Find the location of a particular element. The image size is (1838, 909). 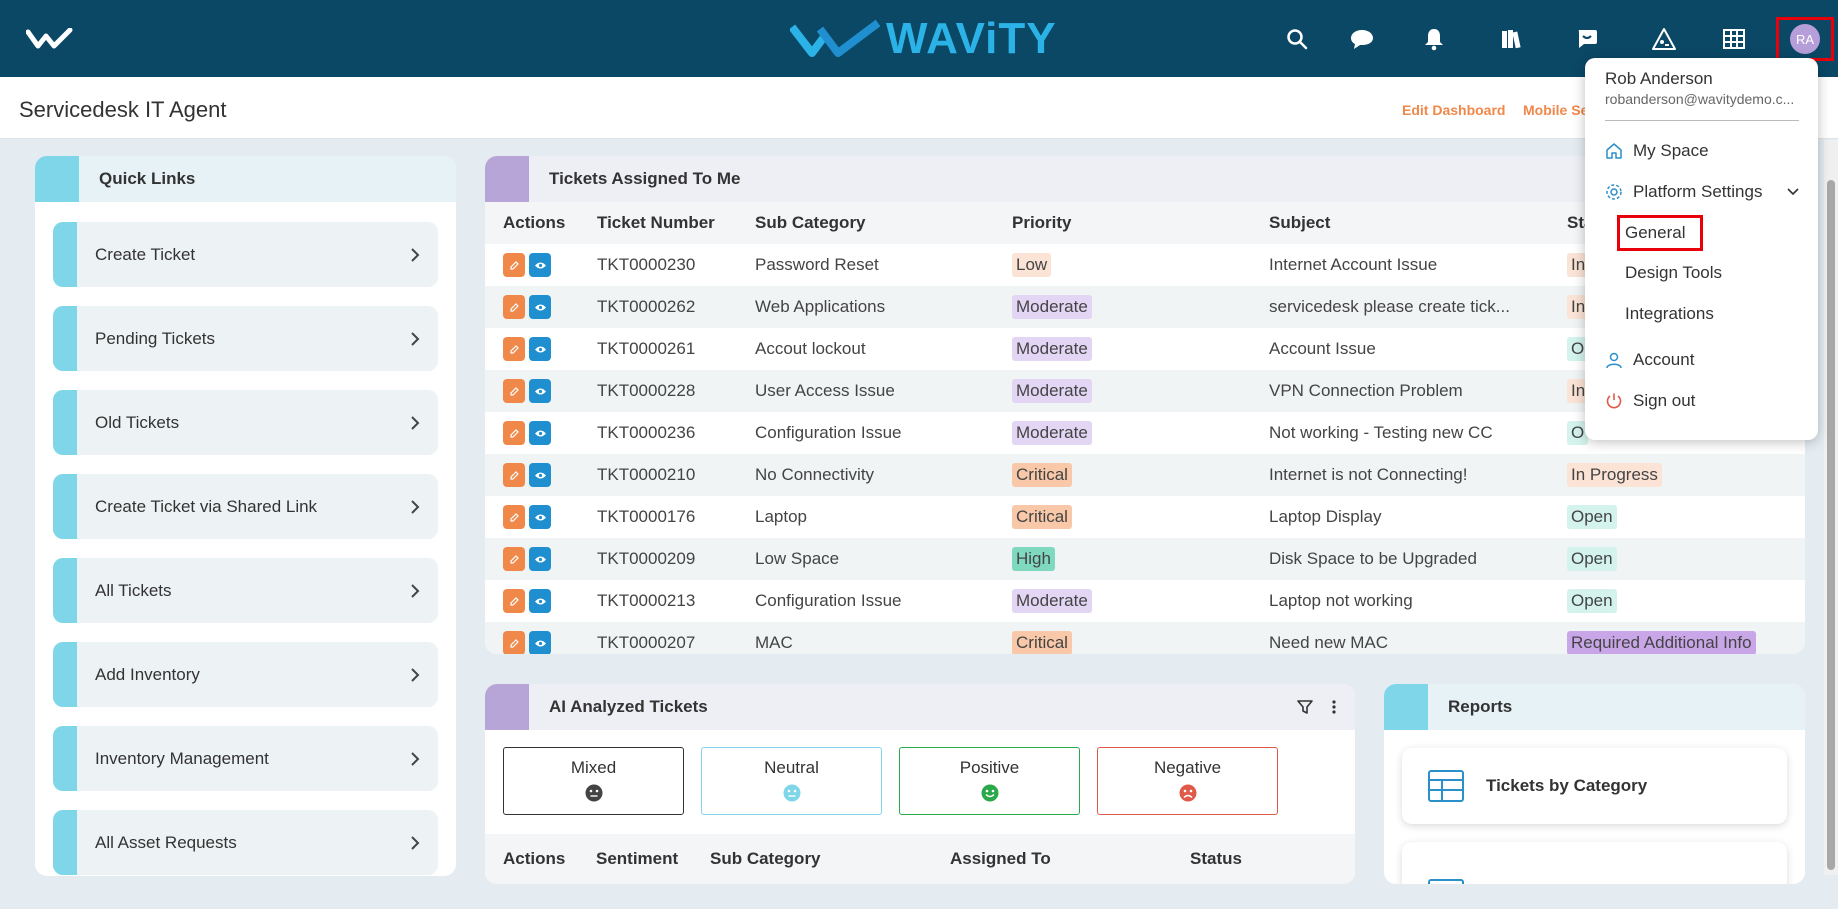

edit-dashboard-link: Edit Dashboard is located at coordinates (1453, 110).